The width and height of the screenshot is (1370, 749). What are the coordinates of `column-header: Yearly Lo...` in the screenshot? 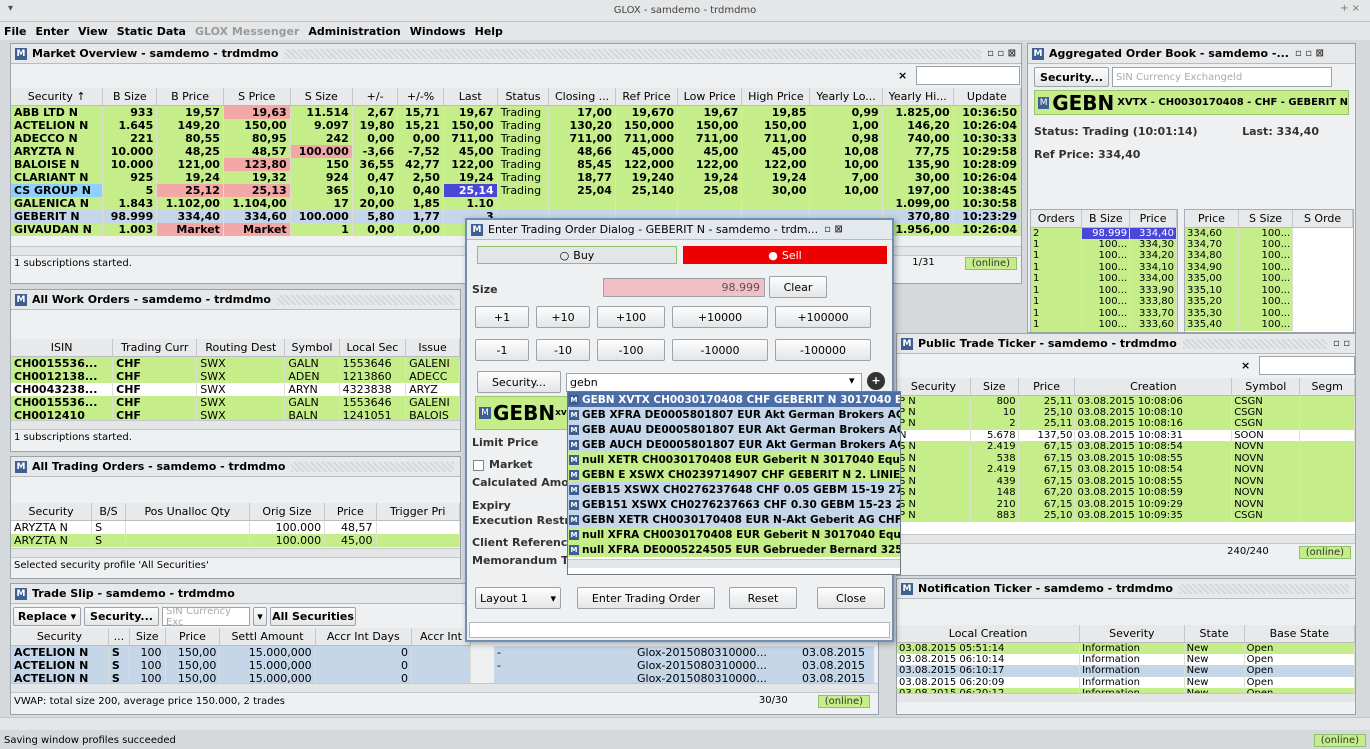 It's located at (846, 97).